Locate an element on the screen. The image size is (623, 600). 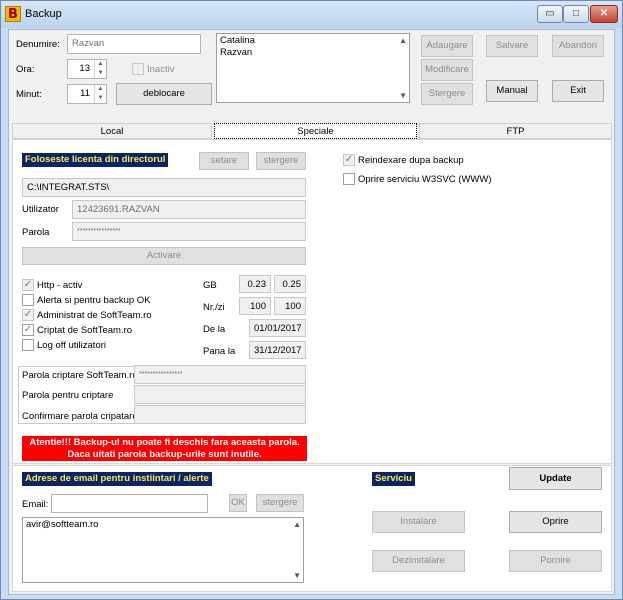
email-input is located at coordinates (129, 503).